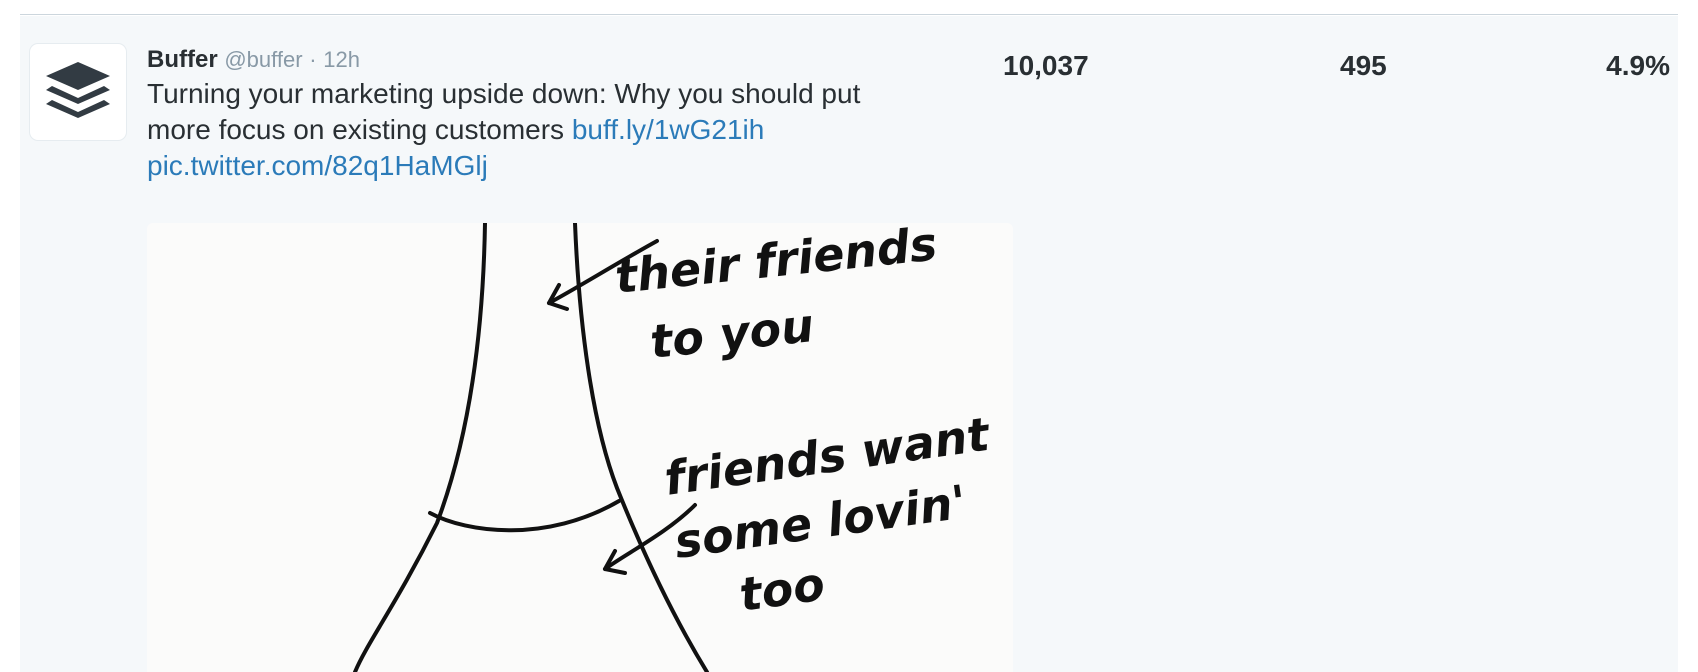 The width and height of the screenshot is (1698, 672). What do you see at coordinates (317, 165) in the screenshot?
I see `tweet-pic-link: pic.twitter.com/82q1HaMGlj` at bounding box center [317, 165].